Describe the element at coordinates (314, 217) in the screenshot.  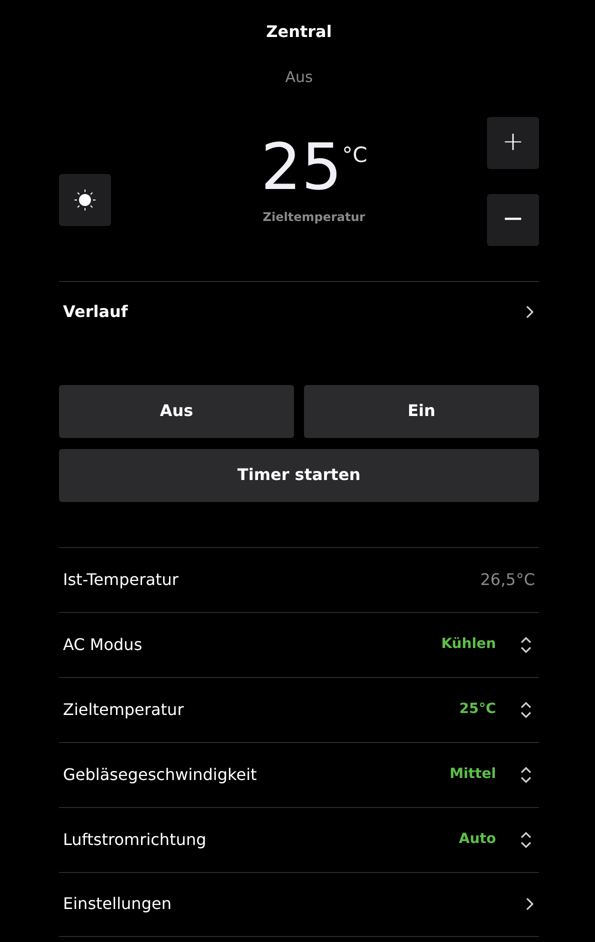
I see `target-temperature-label: Zieltemperatur` at that location.